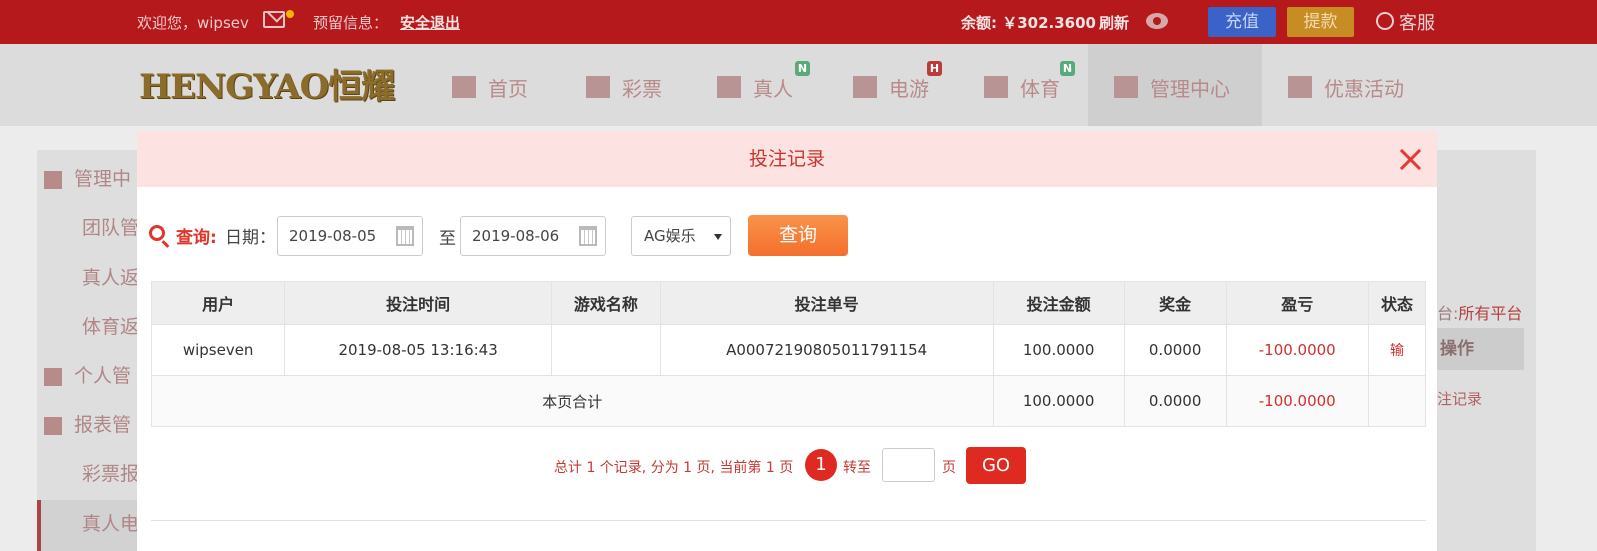  I want to click on table-total-row: 本页合计 100.0000 0.0000 -100.0000, so click(789, 401).